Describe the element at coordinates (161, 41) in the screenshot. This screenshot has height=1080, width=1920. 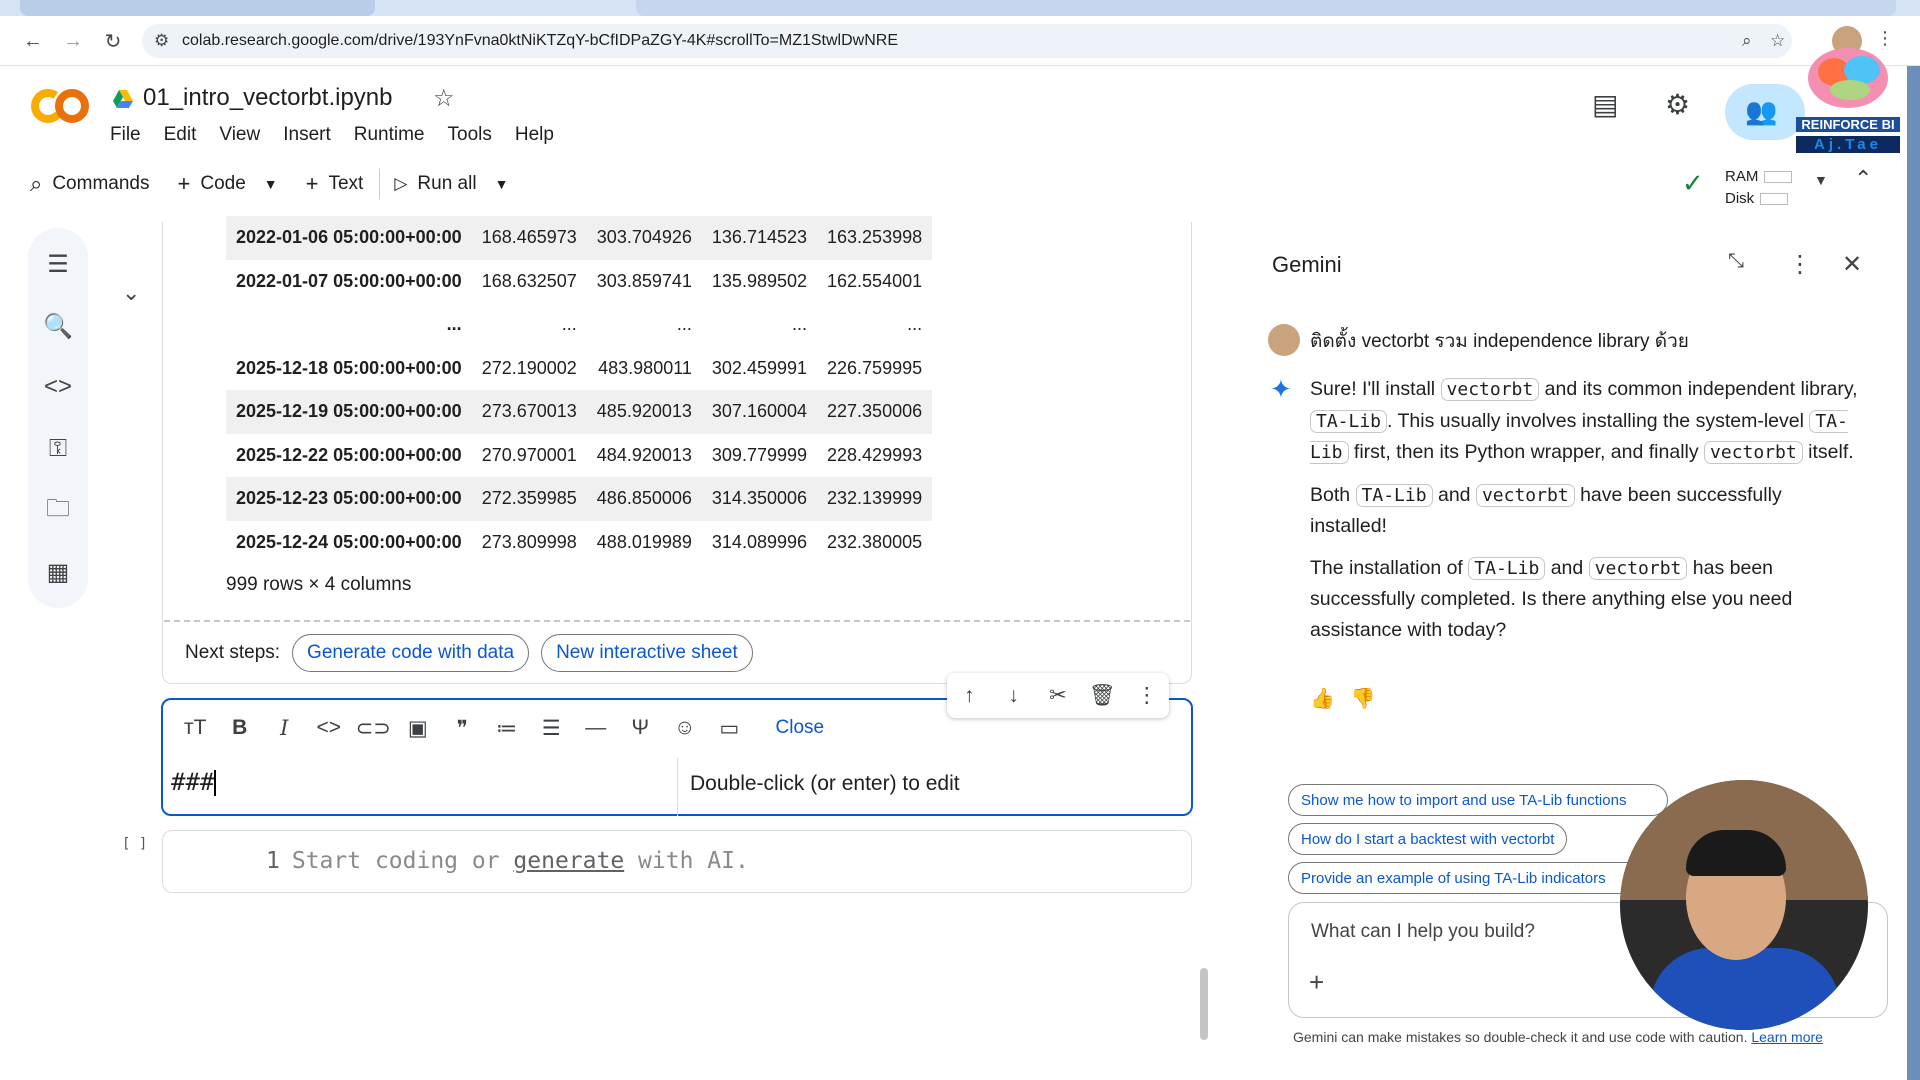
I see `site-info-icon: ⚙` at that location.